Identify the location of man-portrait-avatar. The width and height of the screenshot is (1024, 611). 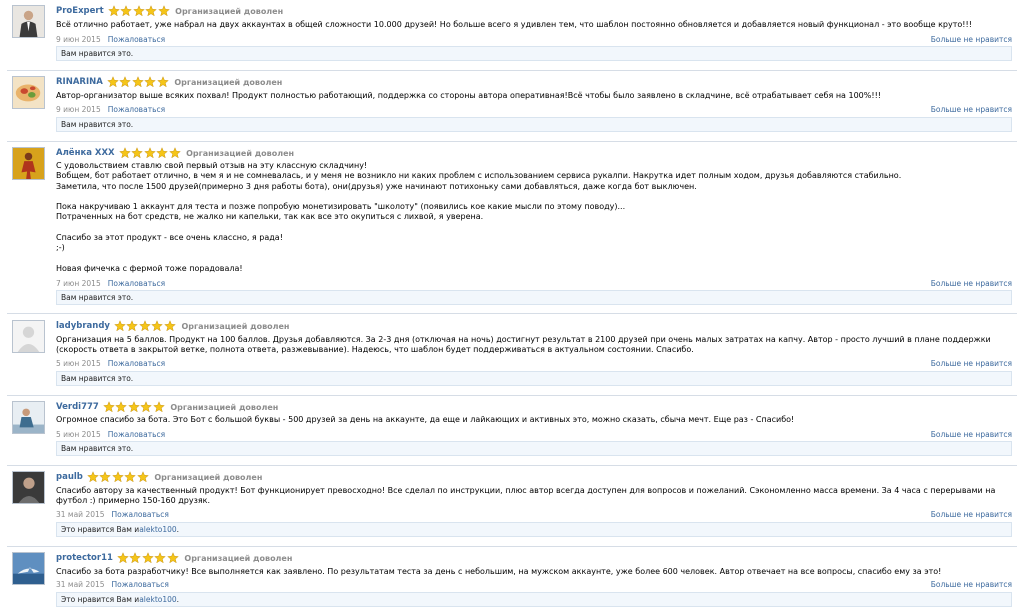
(28, 487).